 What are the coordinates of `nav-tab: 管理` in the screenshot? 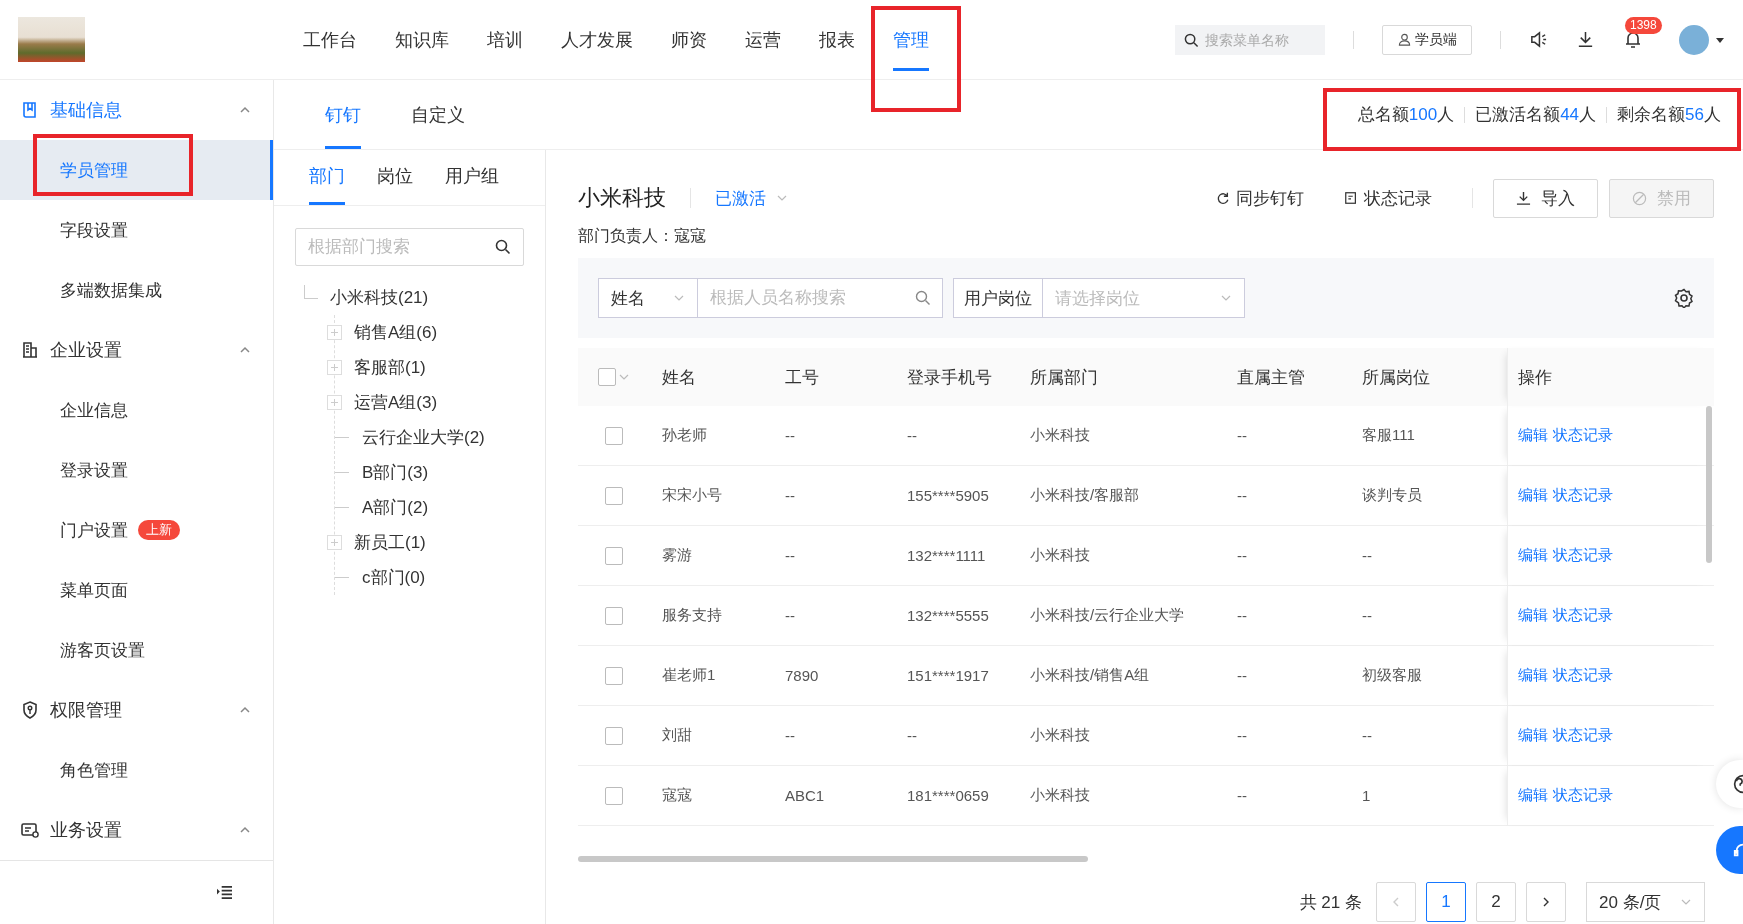 It's located at (911, 40).